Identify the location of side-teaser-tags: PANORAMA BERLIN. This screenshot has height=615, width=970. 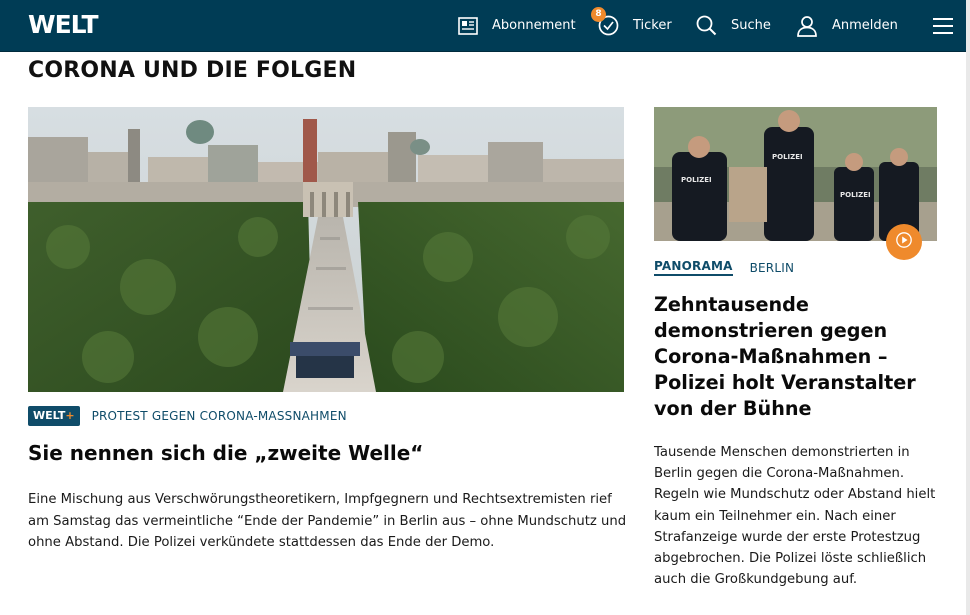
(724, 267).